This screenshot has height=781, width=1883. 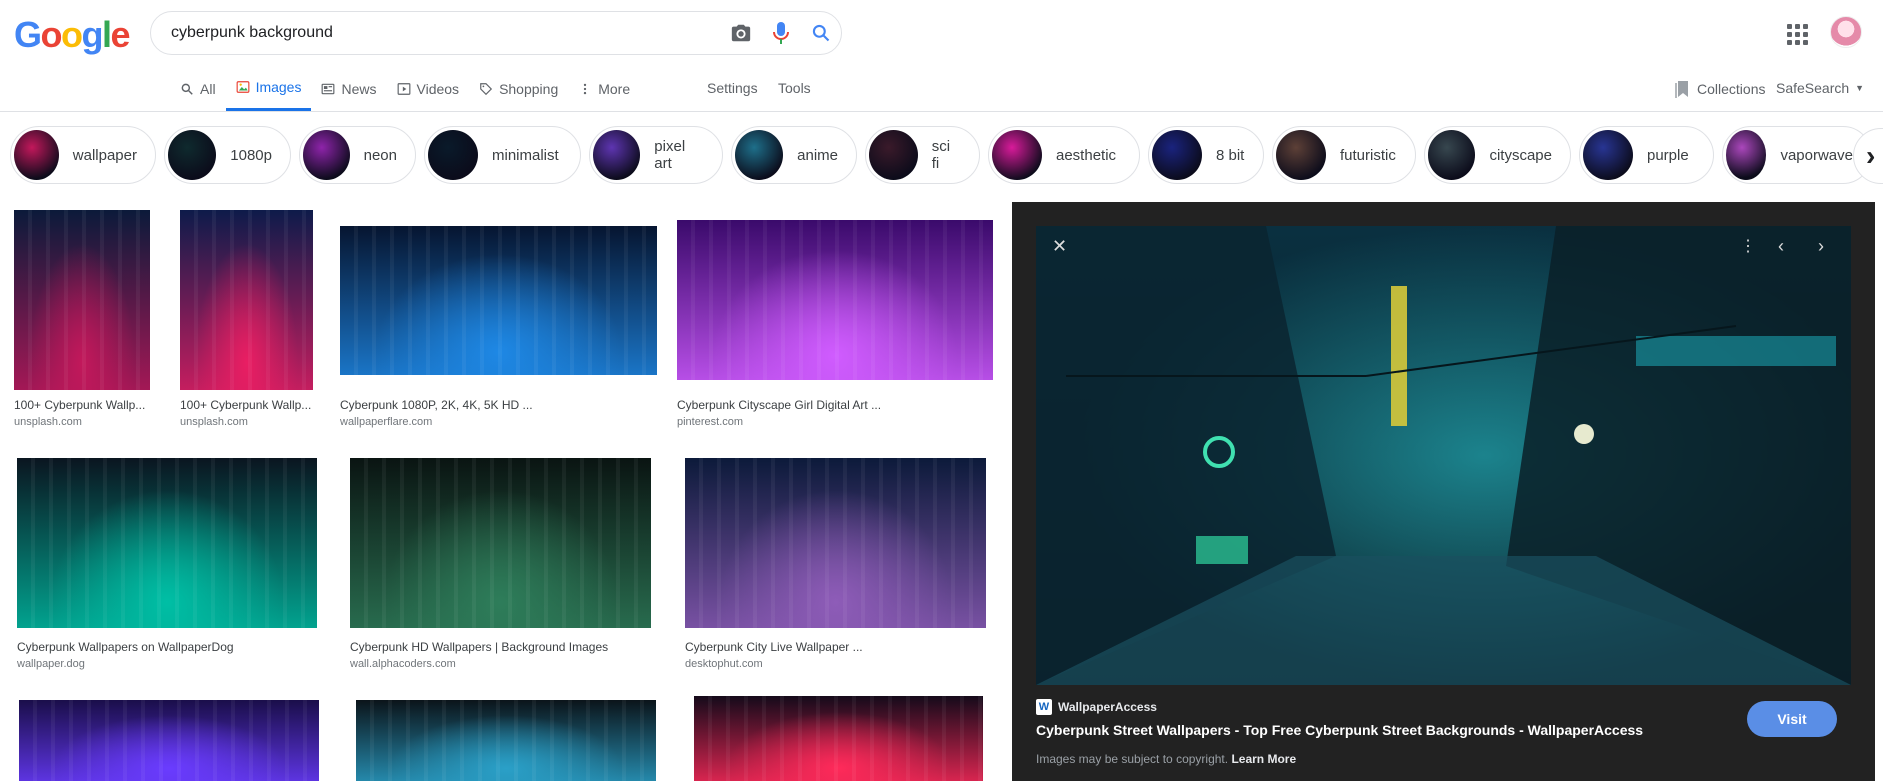 What do you see at coordinates (357, 155) in the screenshot?
I see `chip-neon: neon` at bounding box center [357, 155].